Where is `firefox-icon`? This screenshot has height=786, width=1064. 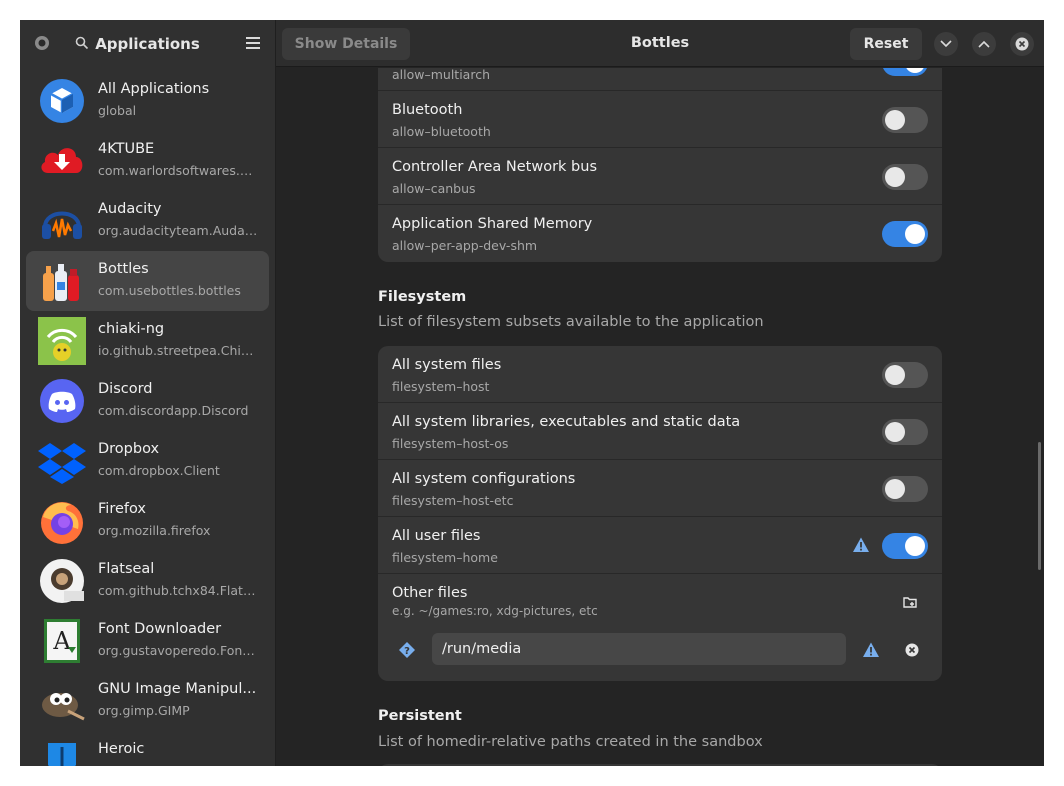
firefox-icon is located at coordinates (62, 521).